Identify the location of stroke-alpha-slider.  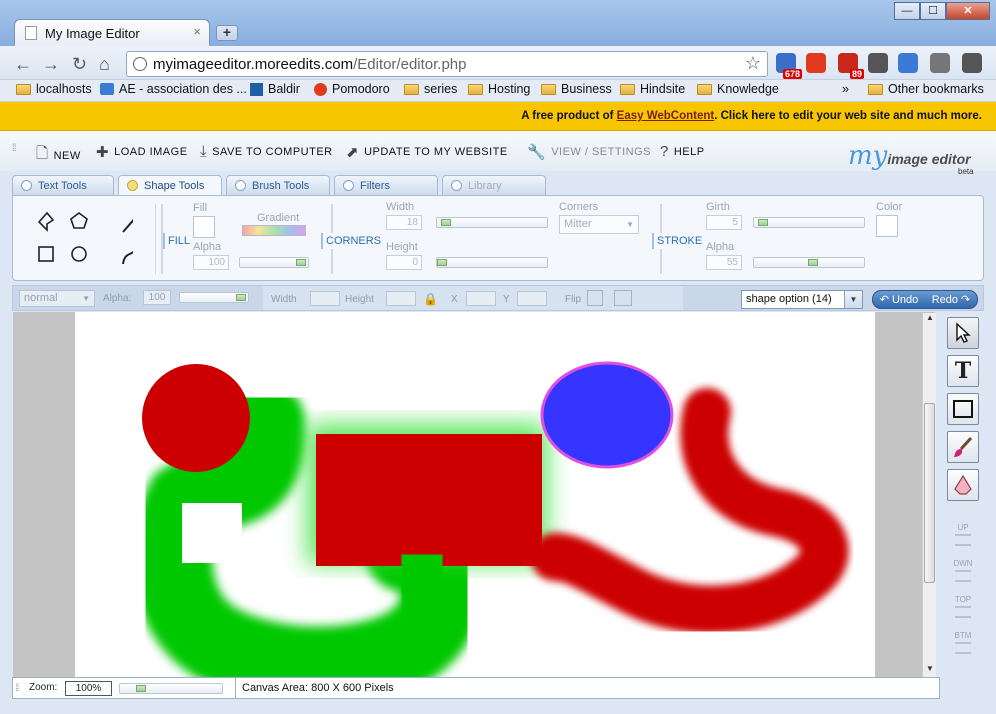
(809, 262).